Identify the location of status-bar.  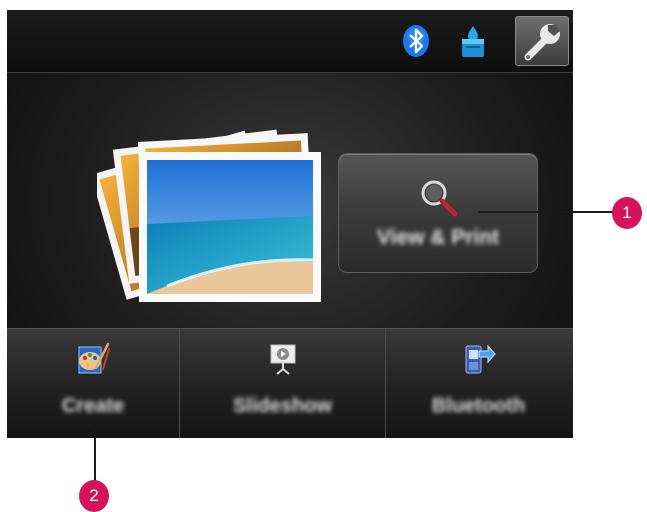
(290, 41).